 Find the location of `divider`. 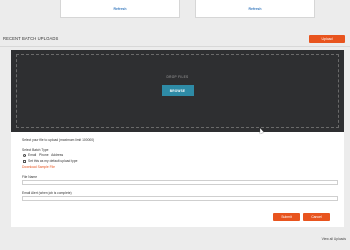

divider is located at coordinates (175, 46).